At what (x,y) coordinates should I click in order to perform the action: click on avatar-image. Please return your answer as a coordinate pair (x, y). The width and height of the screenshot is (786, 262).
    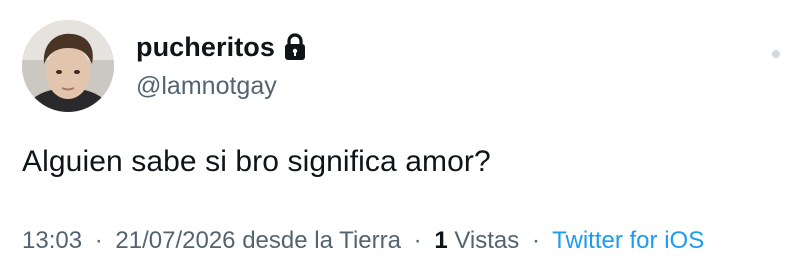
    Looking at the image, I should click on (68, 66).